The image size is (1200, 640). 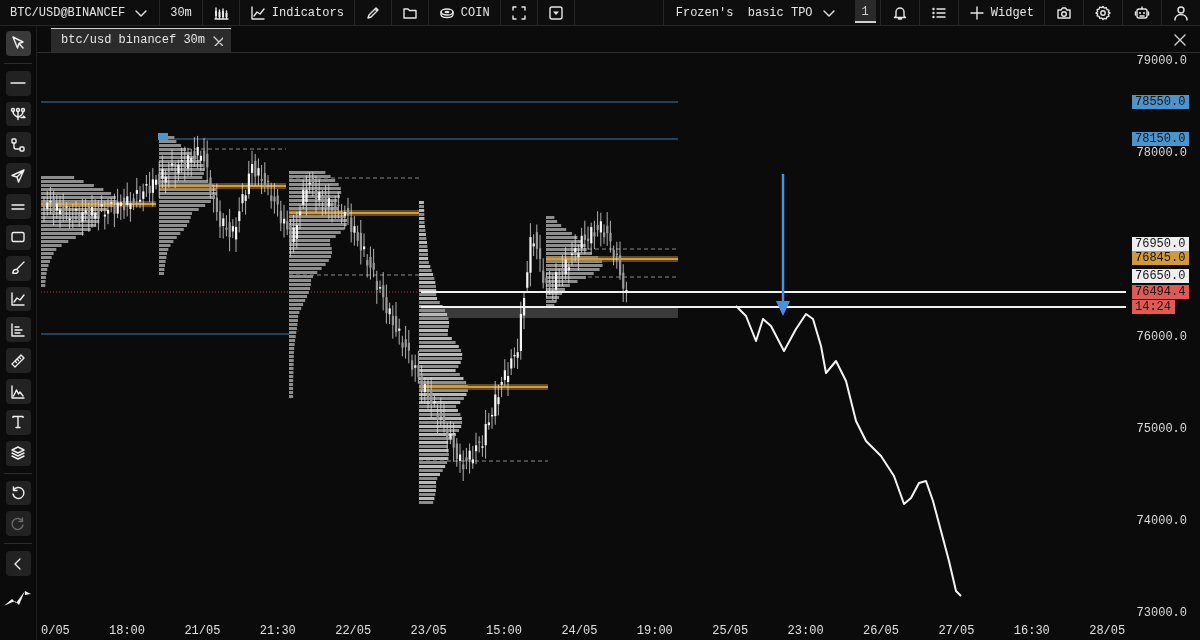 I want to click on time-label: 0/05, so click(x=55, y=631).